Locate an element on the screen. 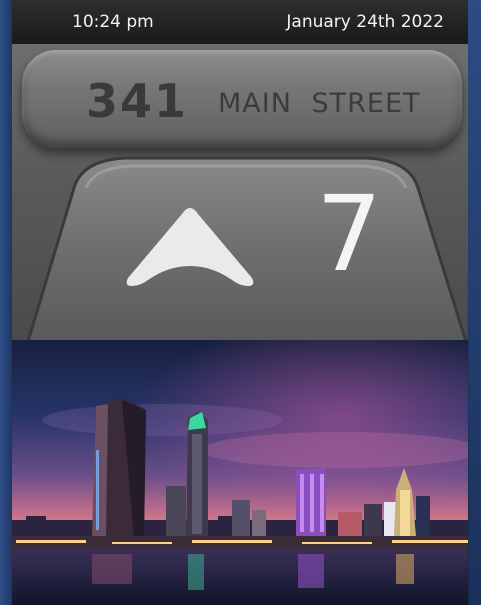 This screenshot has height=605, width=481. address-number: 341 is located at coordinates (137, 101).